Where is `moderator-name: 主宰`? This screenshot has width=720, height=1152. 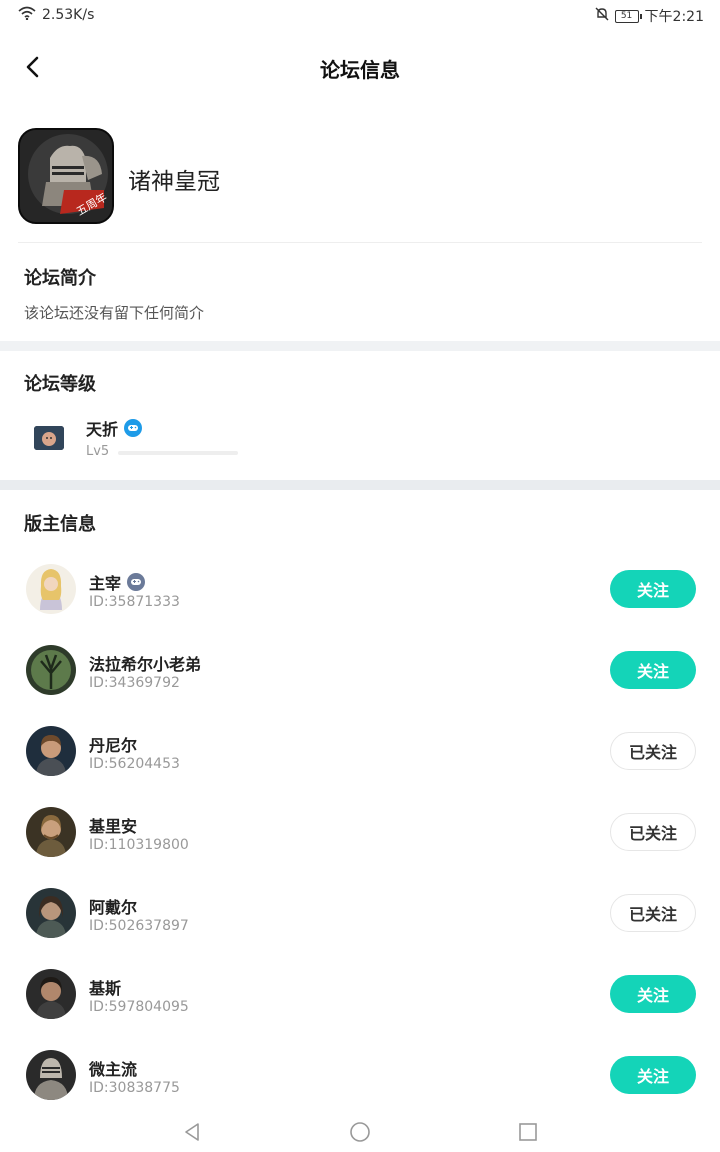 moderator-name: 主宰 is located at coordinates (117, 582).